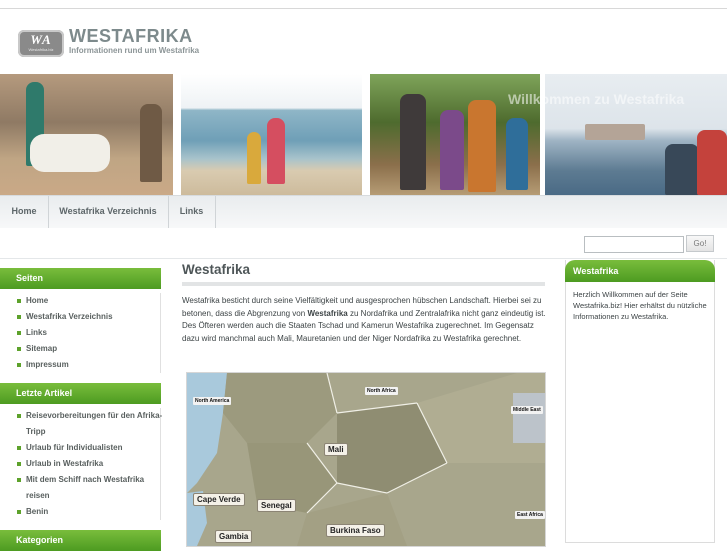  What do you see at coordinates (80, 448) in the screenshot?
I see `recent-article-individualisten: Urlaub für Individualisten` at bounding box center [80, 448].